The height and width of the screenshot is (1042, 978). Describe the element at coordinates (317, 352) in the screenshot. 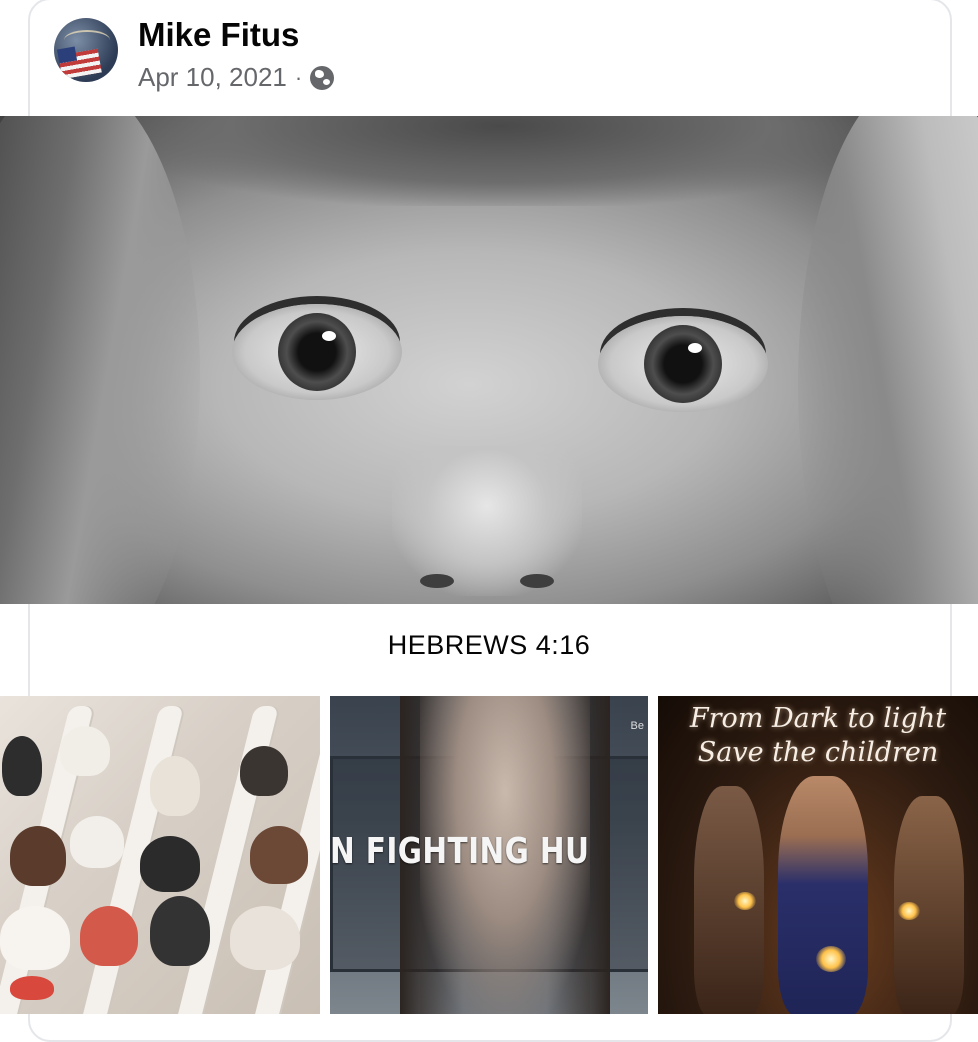

I see `left-eye` at that location.